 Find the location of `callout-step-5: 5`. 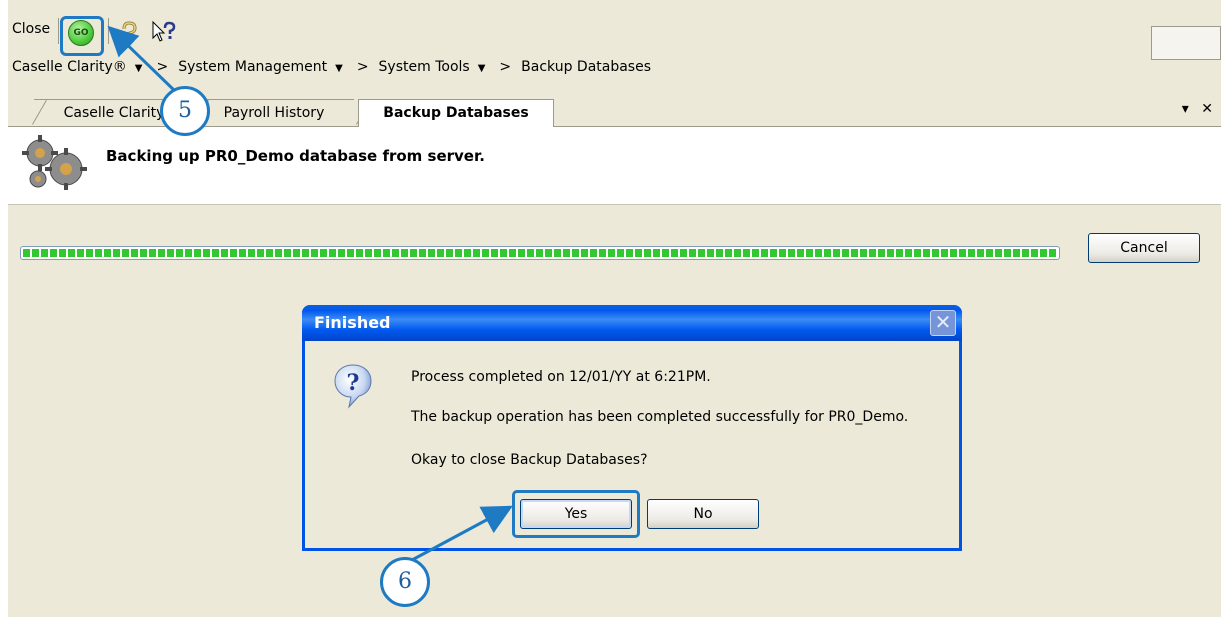

callout-step-5: 5 is located at coordinates (185, 111).